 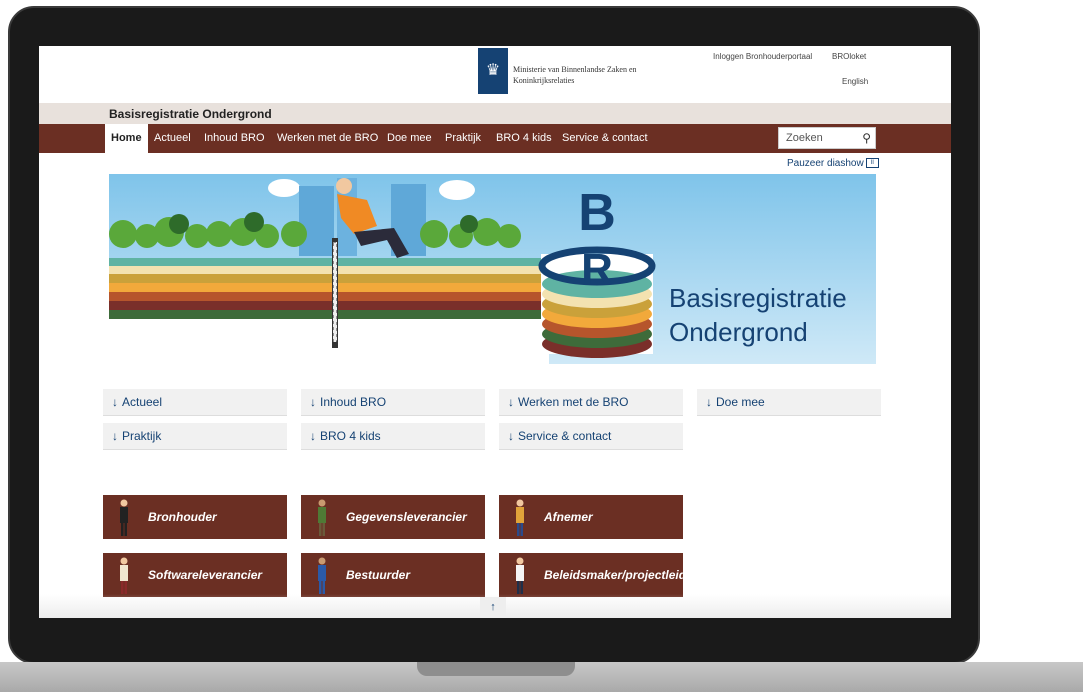 What do you see at coordinates (493, 71) in the screenshot?
I see `rijksoverheid-logo: ♛` at bounding box center [493, 71].